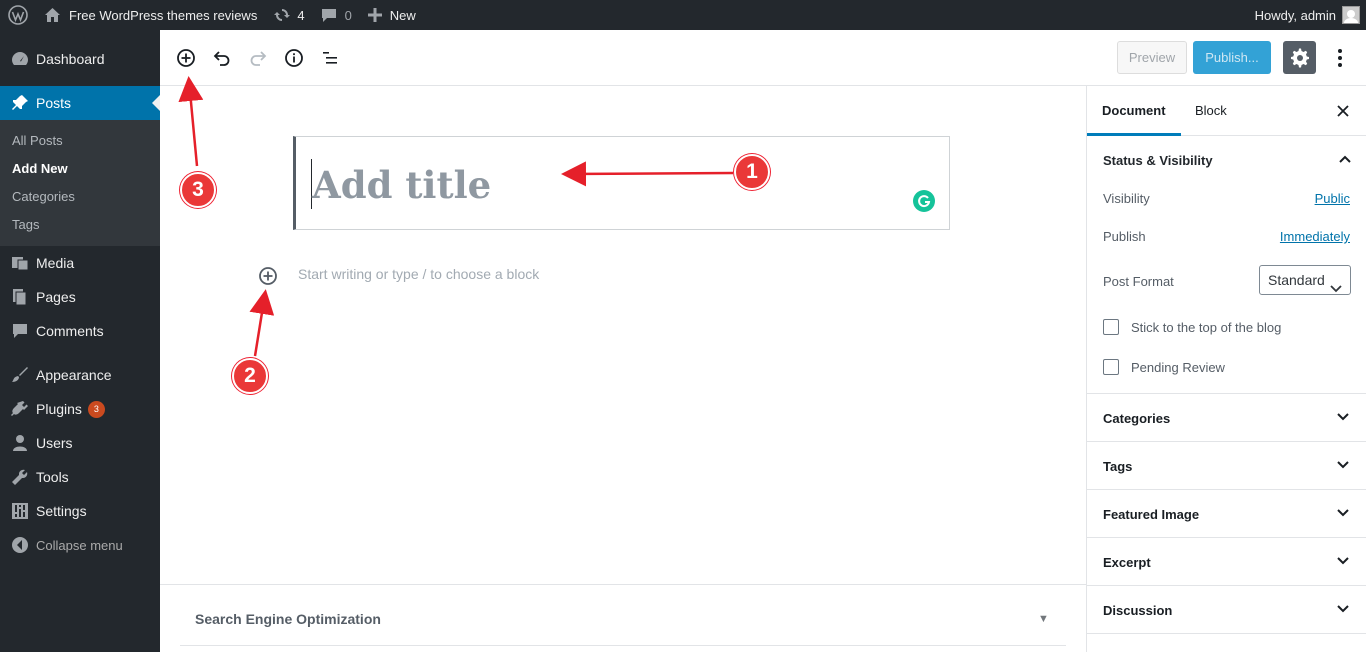 The height and width of the screenshot is (652, 1366). What do you see at coordinates (1315, 236) in the screenshot?
I see `publish-date-link: Immediately` at bounding box center [1315, 236].